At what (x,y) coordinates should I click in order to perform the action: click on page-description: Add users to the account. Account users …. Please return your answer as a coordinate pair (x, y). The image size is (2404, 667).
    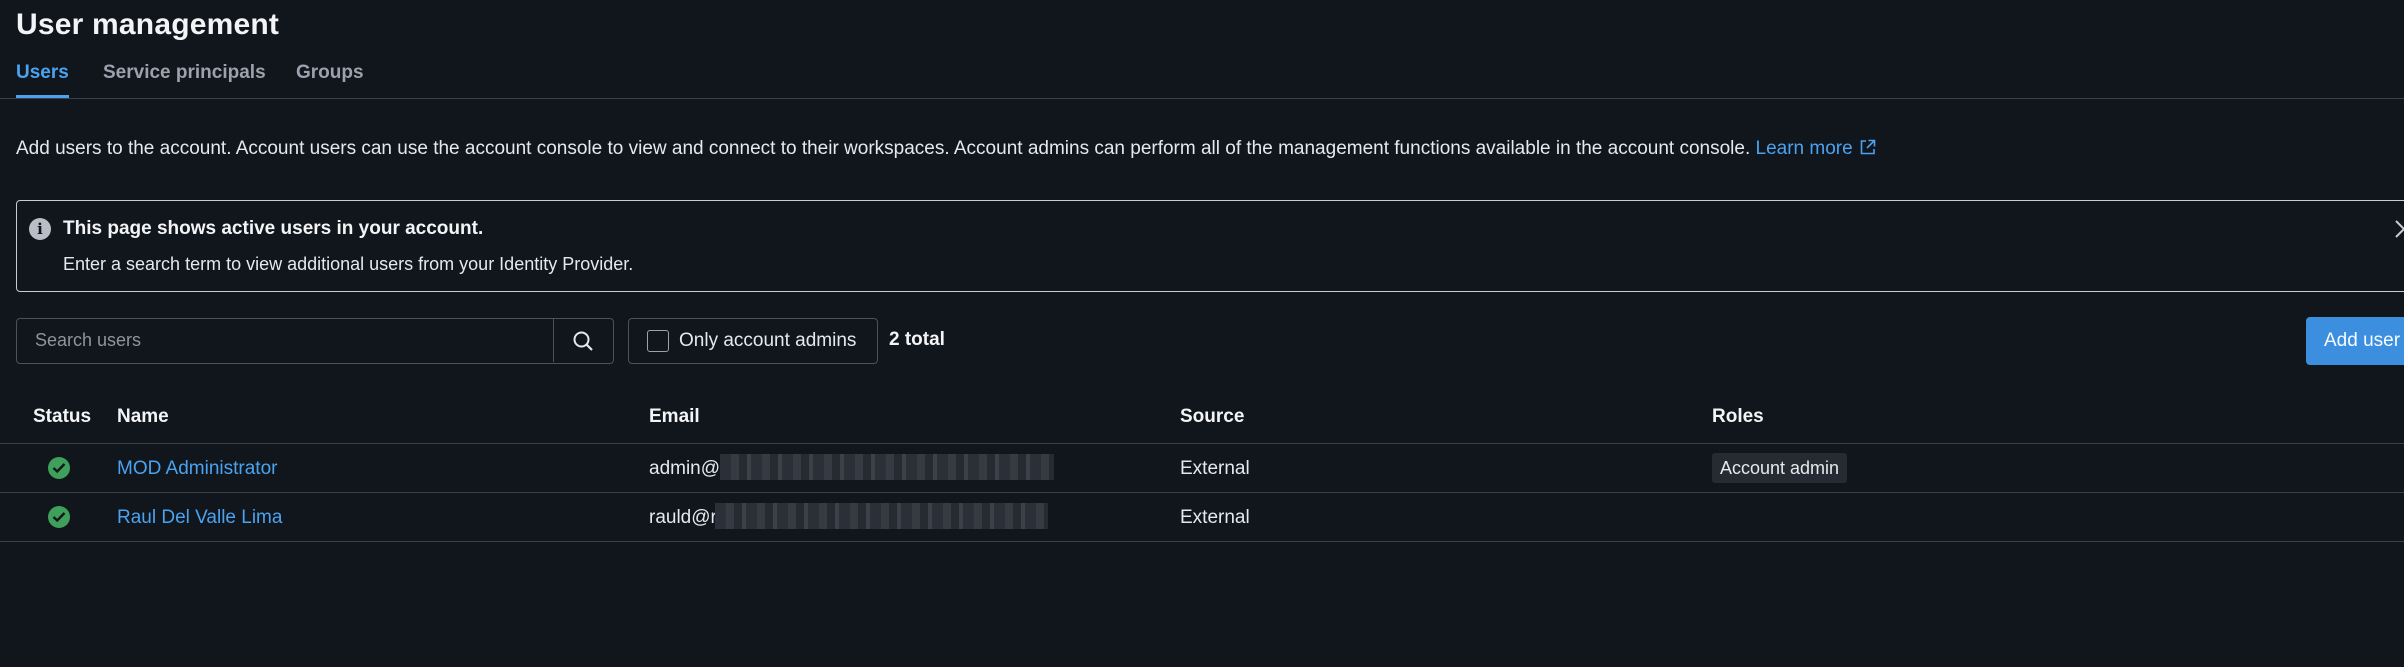
    Looking at the image, I should click on (946, 150).